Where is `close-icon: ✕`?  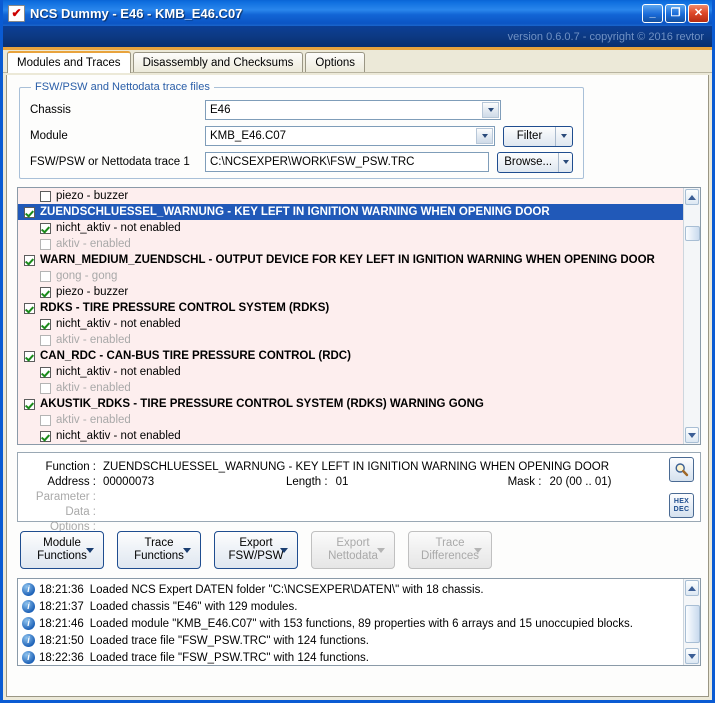 close-icon: ✕ is located at coordinates (698, 12).